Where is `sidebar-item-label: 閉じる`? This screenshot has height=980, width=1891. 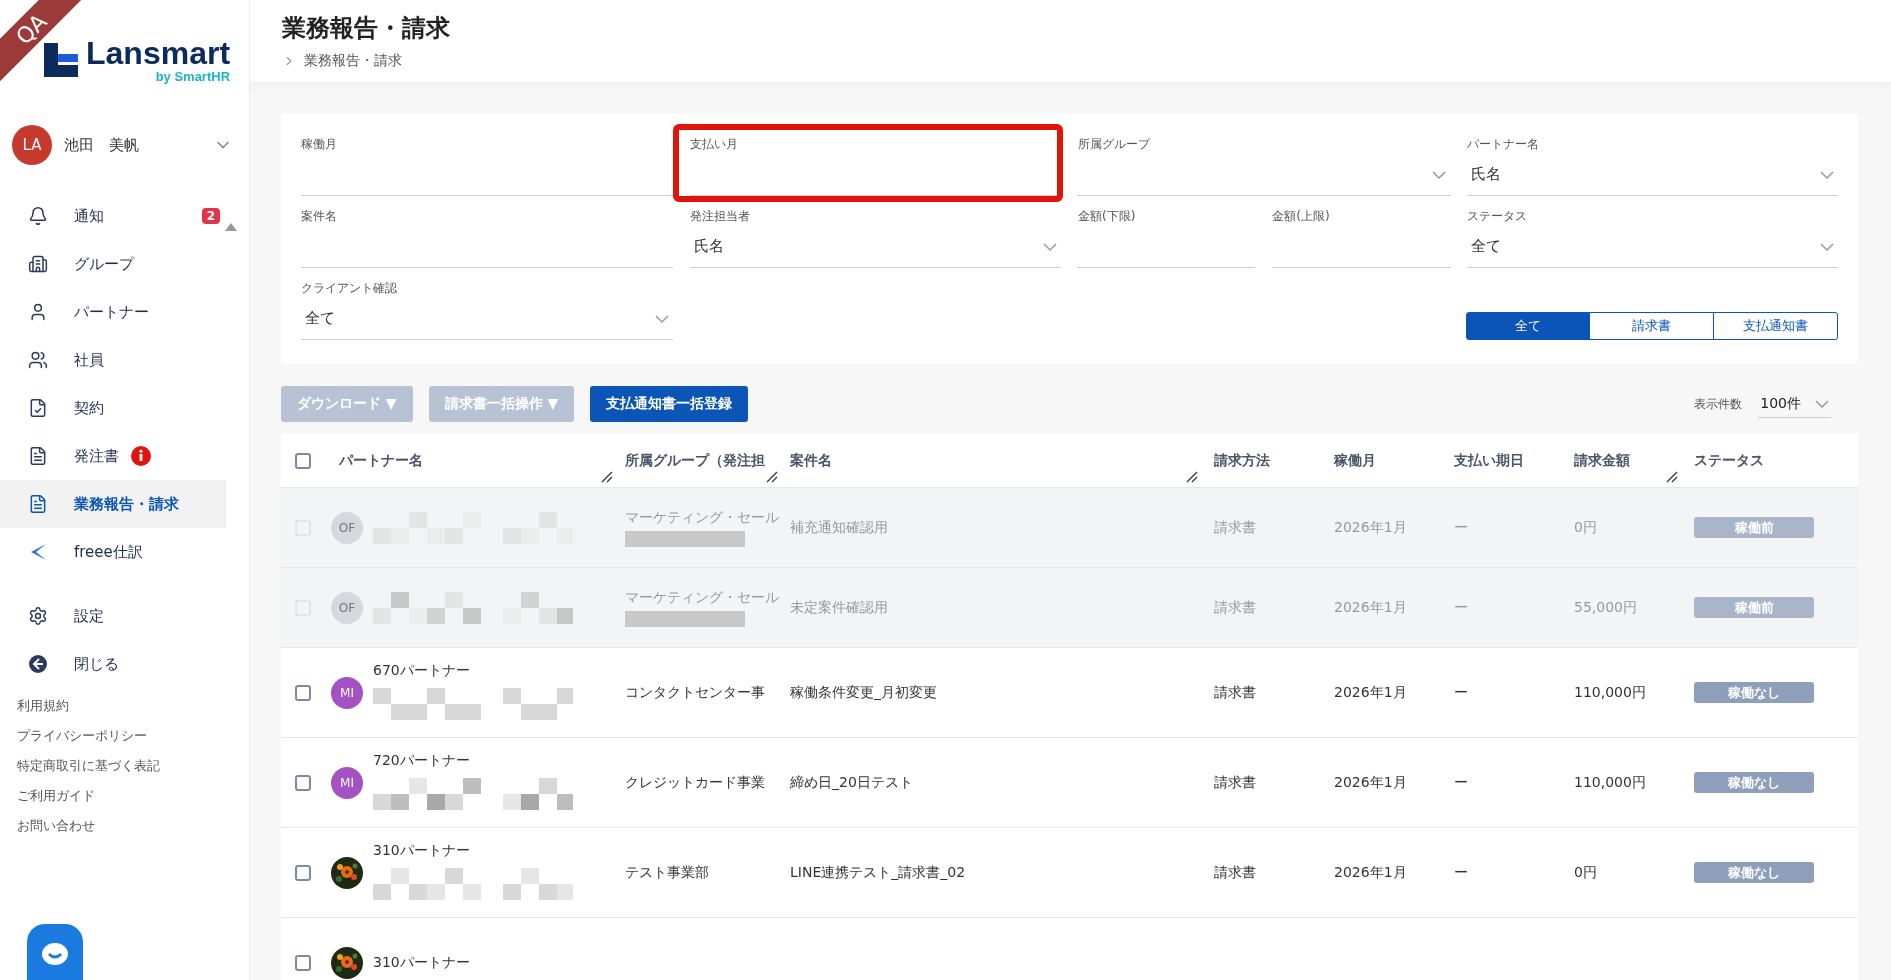
sidebar-item-label: 閉じる is located at coordinates (96, 664).